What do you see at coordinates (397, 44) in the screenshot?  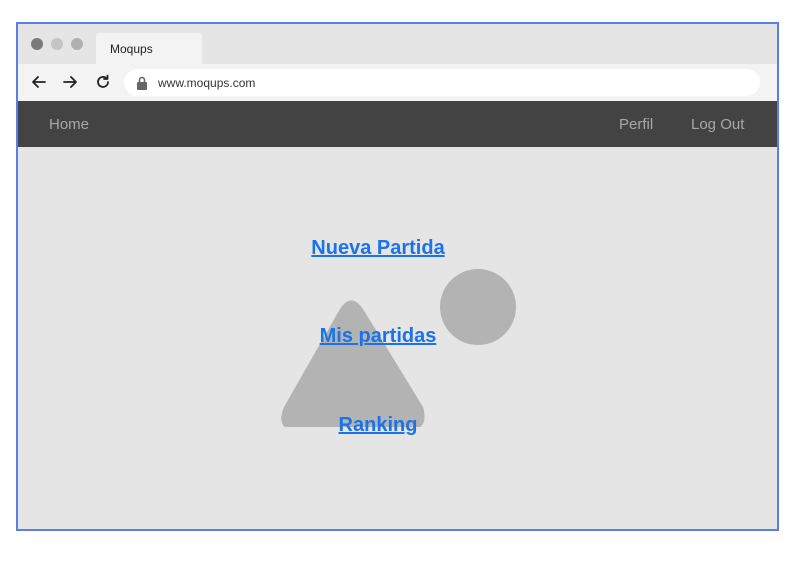 I see `tab-strip: Moqups` at bounding box center [397, 44].